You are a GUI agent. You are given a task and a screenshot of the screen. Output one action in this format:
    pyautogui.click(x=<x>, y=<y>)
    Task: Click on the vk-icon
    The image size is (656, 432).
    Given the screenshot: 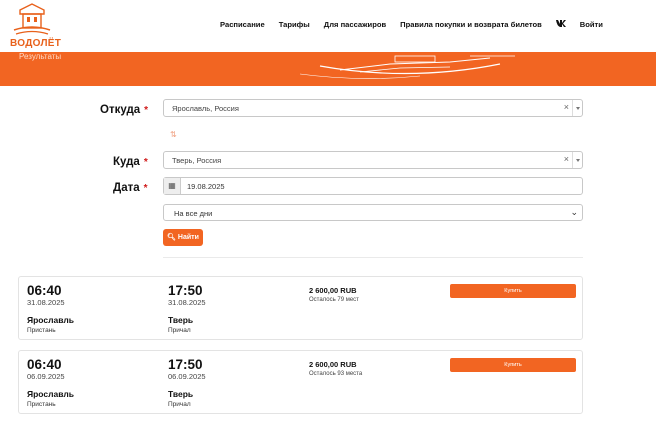 What is the action you would take?
    pyautogui.click(x=560, y=24)
    